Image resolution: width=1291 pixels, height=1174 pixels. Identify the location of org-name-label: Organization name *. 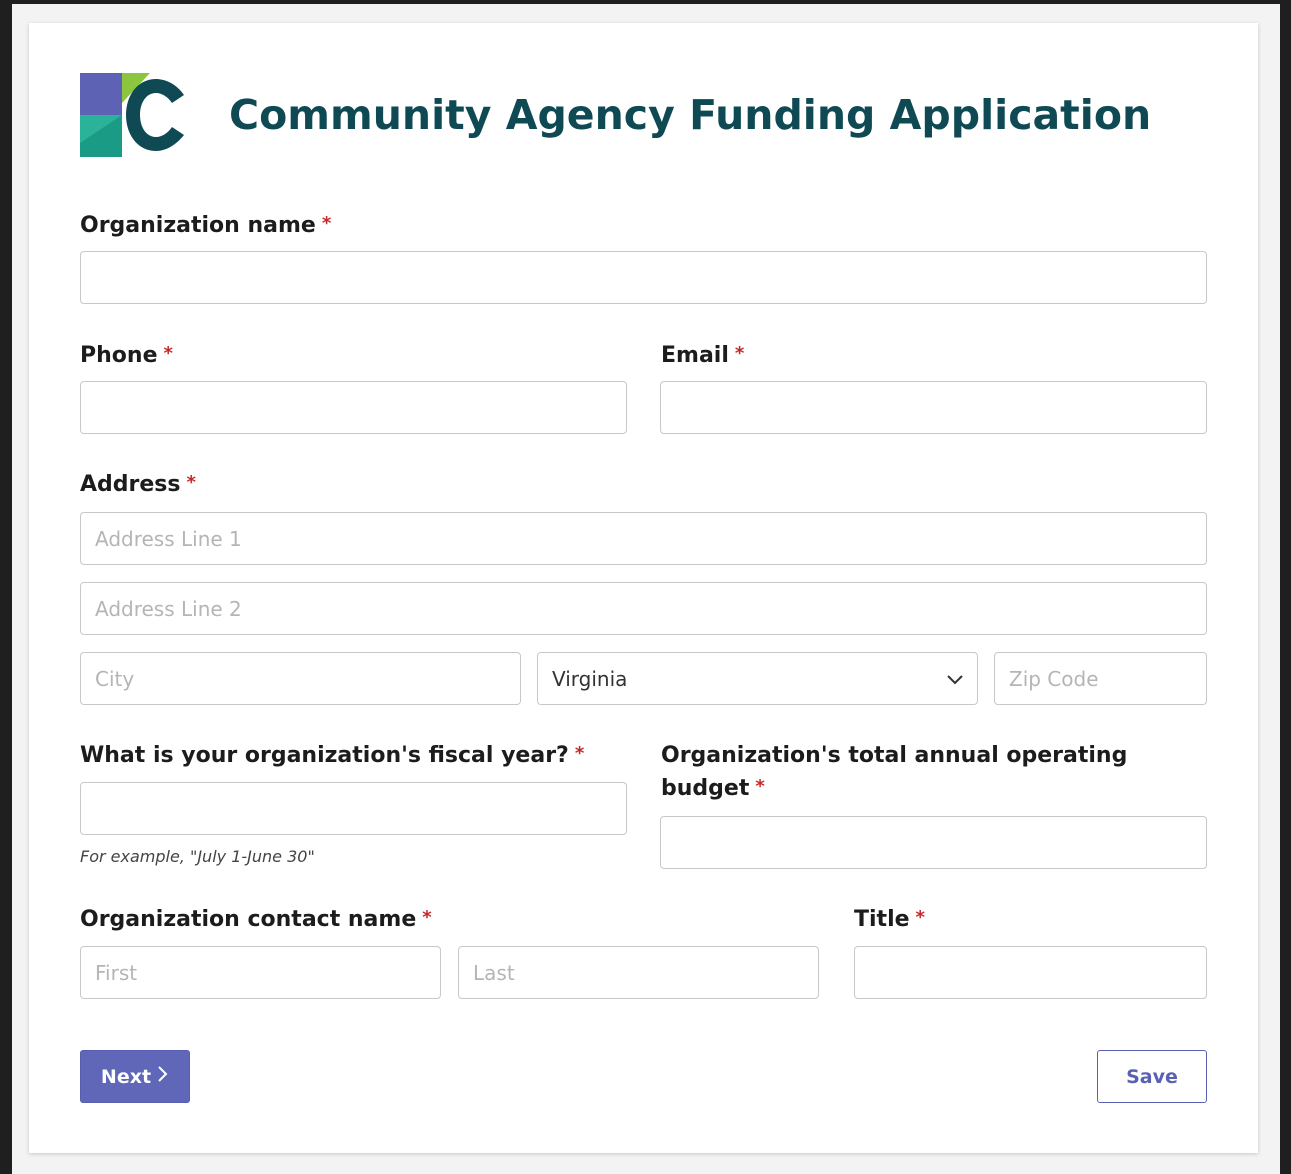
(205, 225).